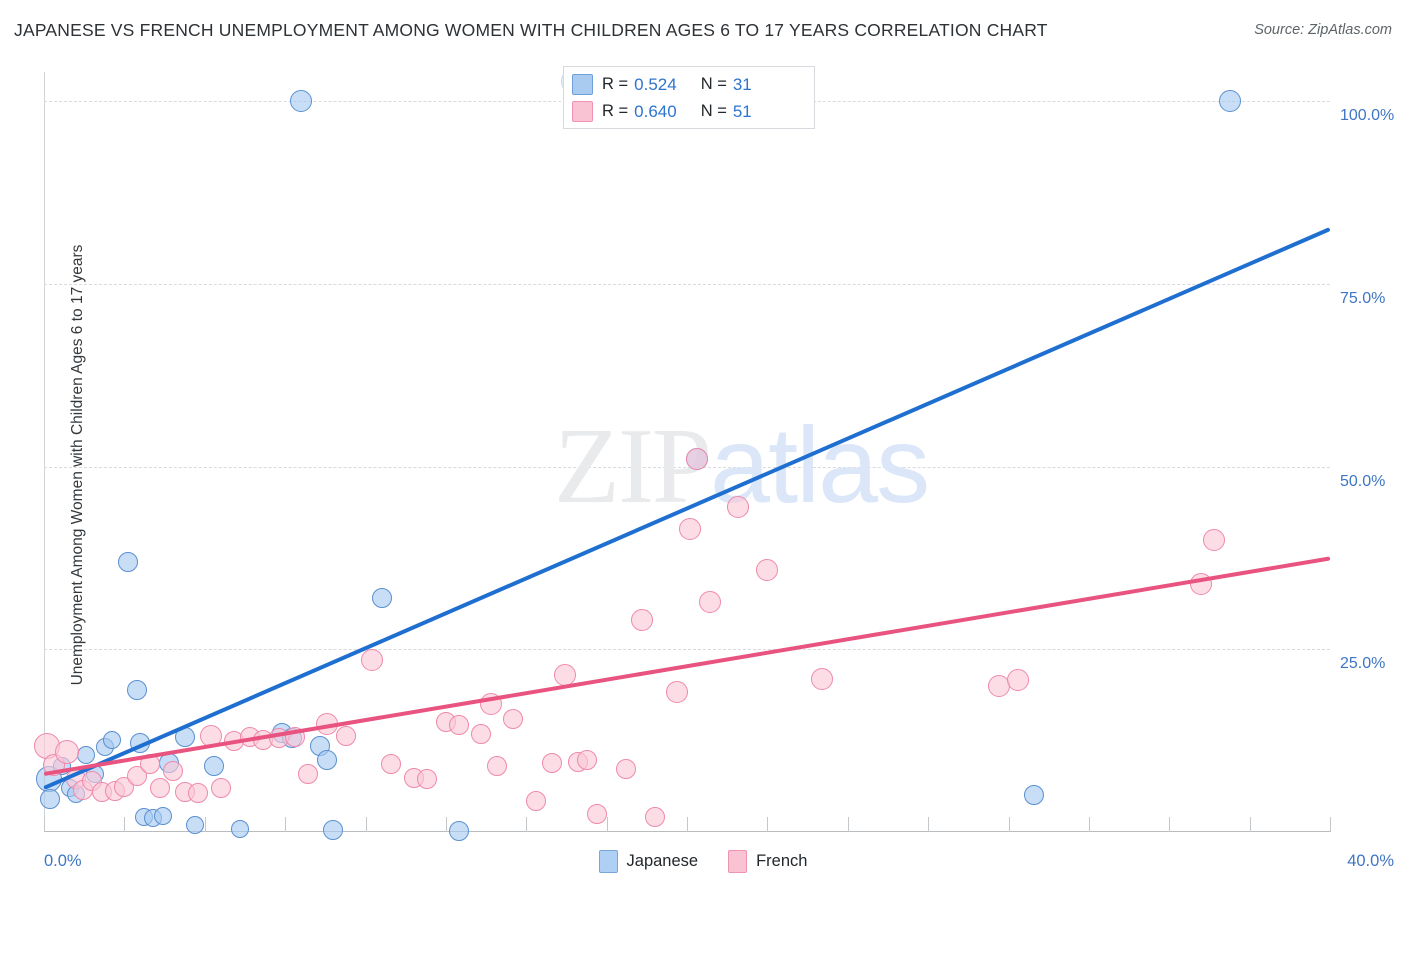 This screenshot has width=1406, height=955. I want to click on y-axis-tick-label: 100.0%, so click(1367, 116).